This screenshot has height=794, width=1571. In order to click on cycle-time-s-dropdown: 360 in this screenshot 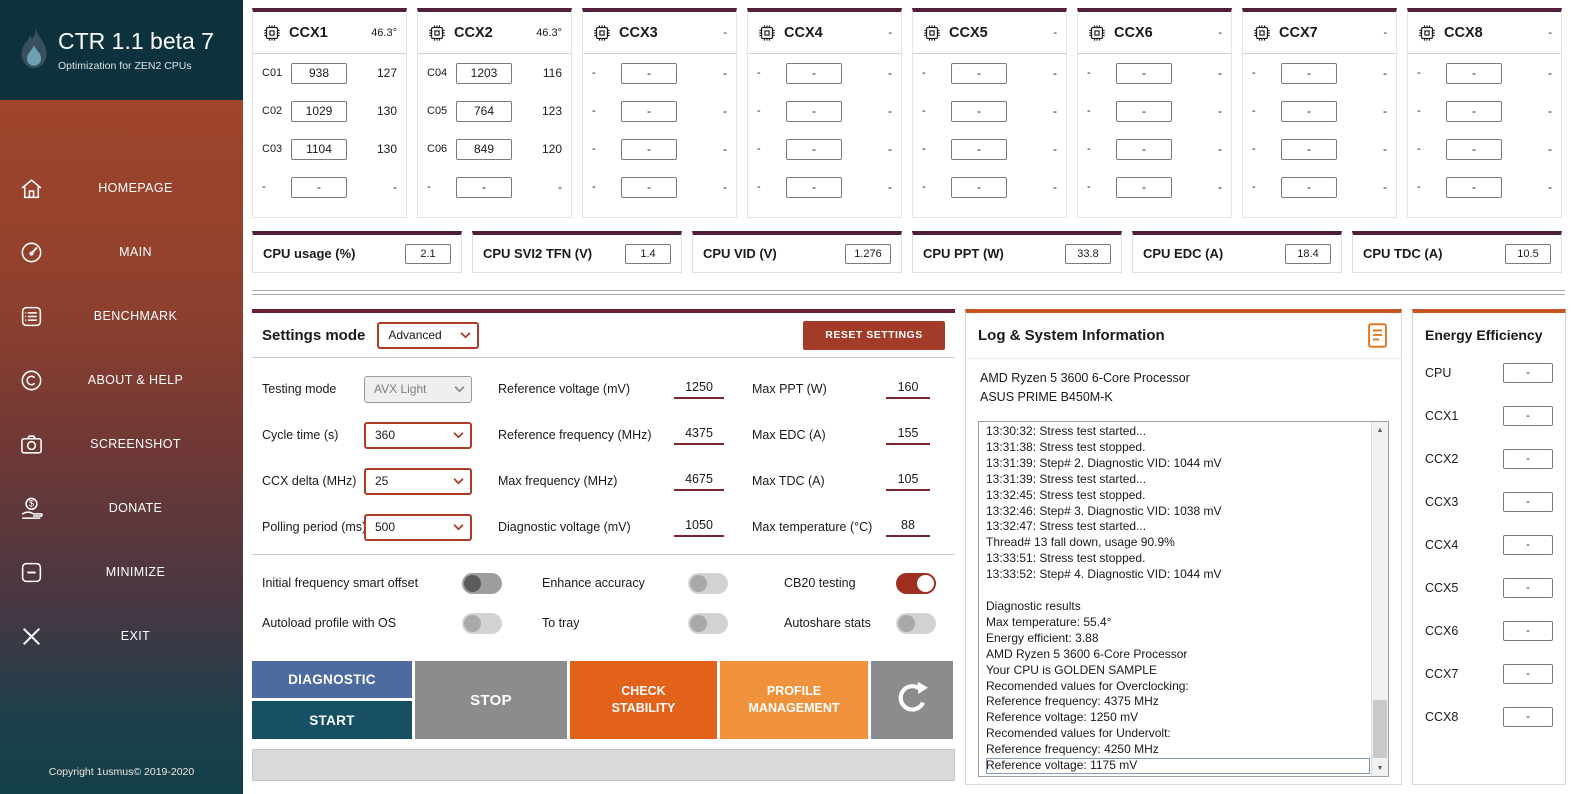, I will do `click(418, 435)`.